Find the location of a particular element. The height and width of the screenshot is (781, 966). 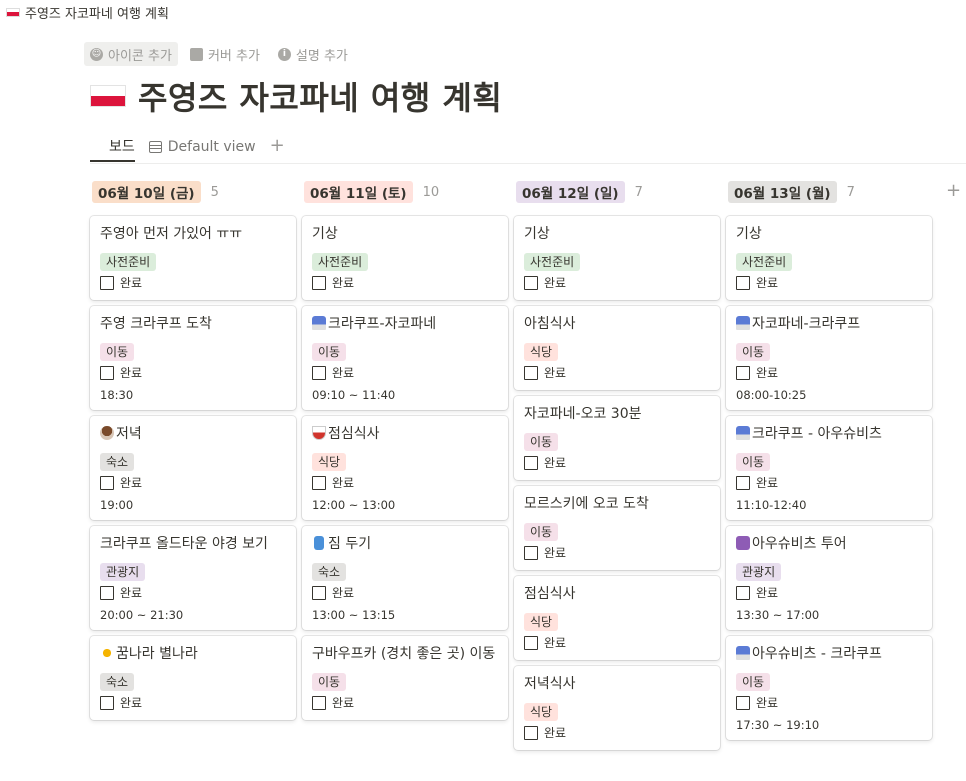

table-view-icon is located at coordinates (155, 147).